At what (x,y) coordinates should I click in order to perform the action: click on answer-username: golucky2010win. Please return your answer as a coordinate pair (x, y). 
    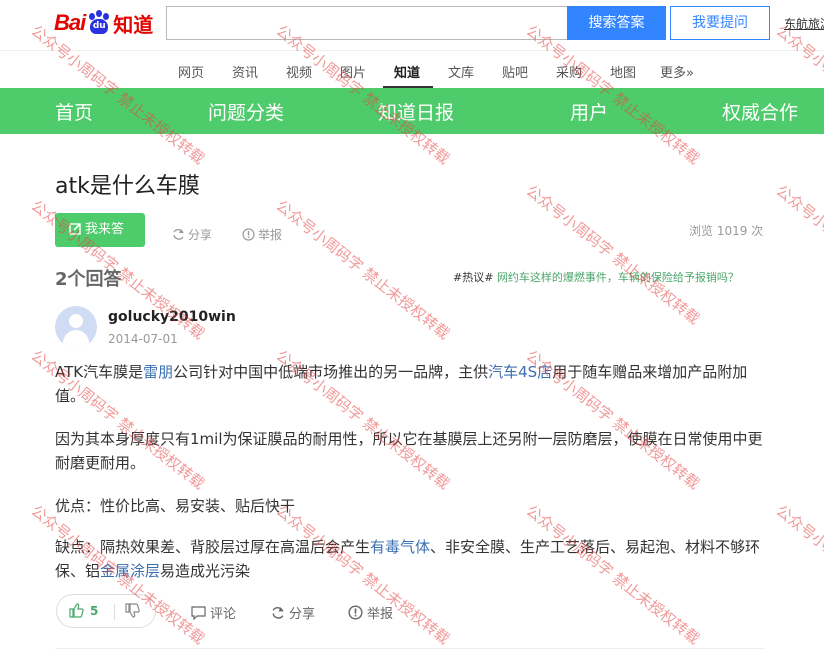
    Looking at the image, I should click on (172, 317).